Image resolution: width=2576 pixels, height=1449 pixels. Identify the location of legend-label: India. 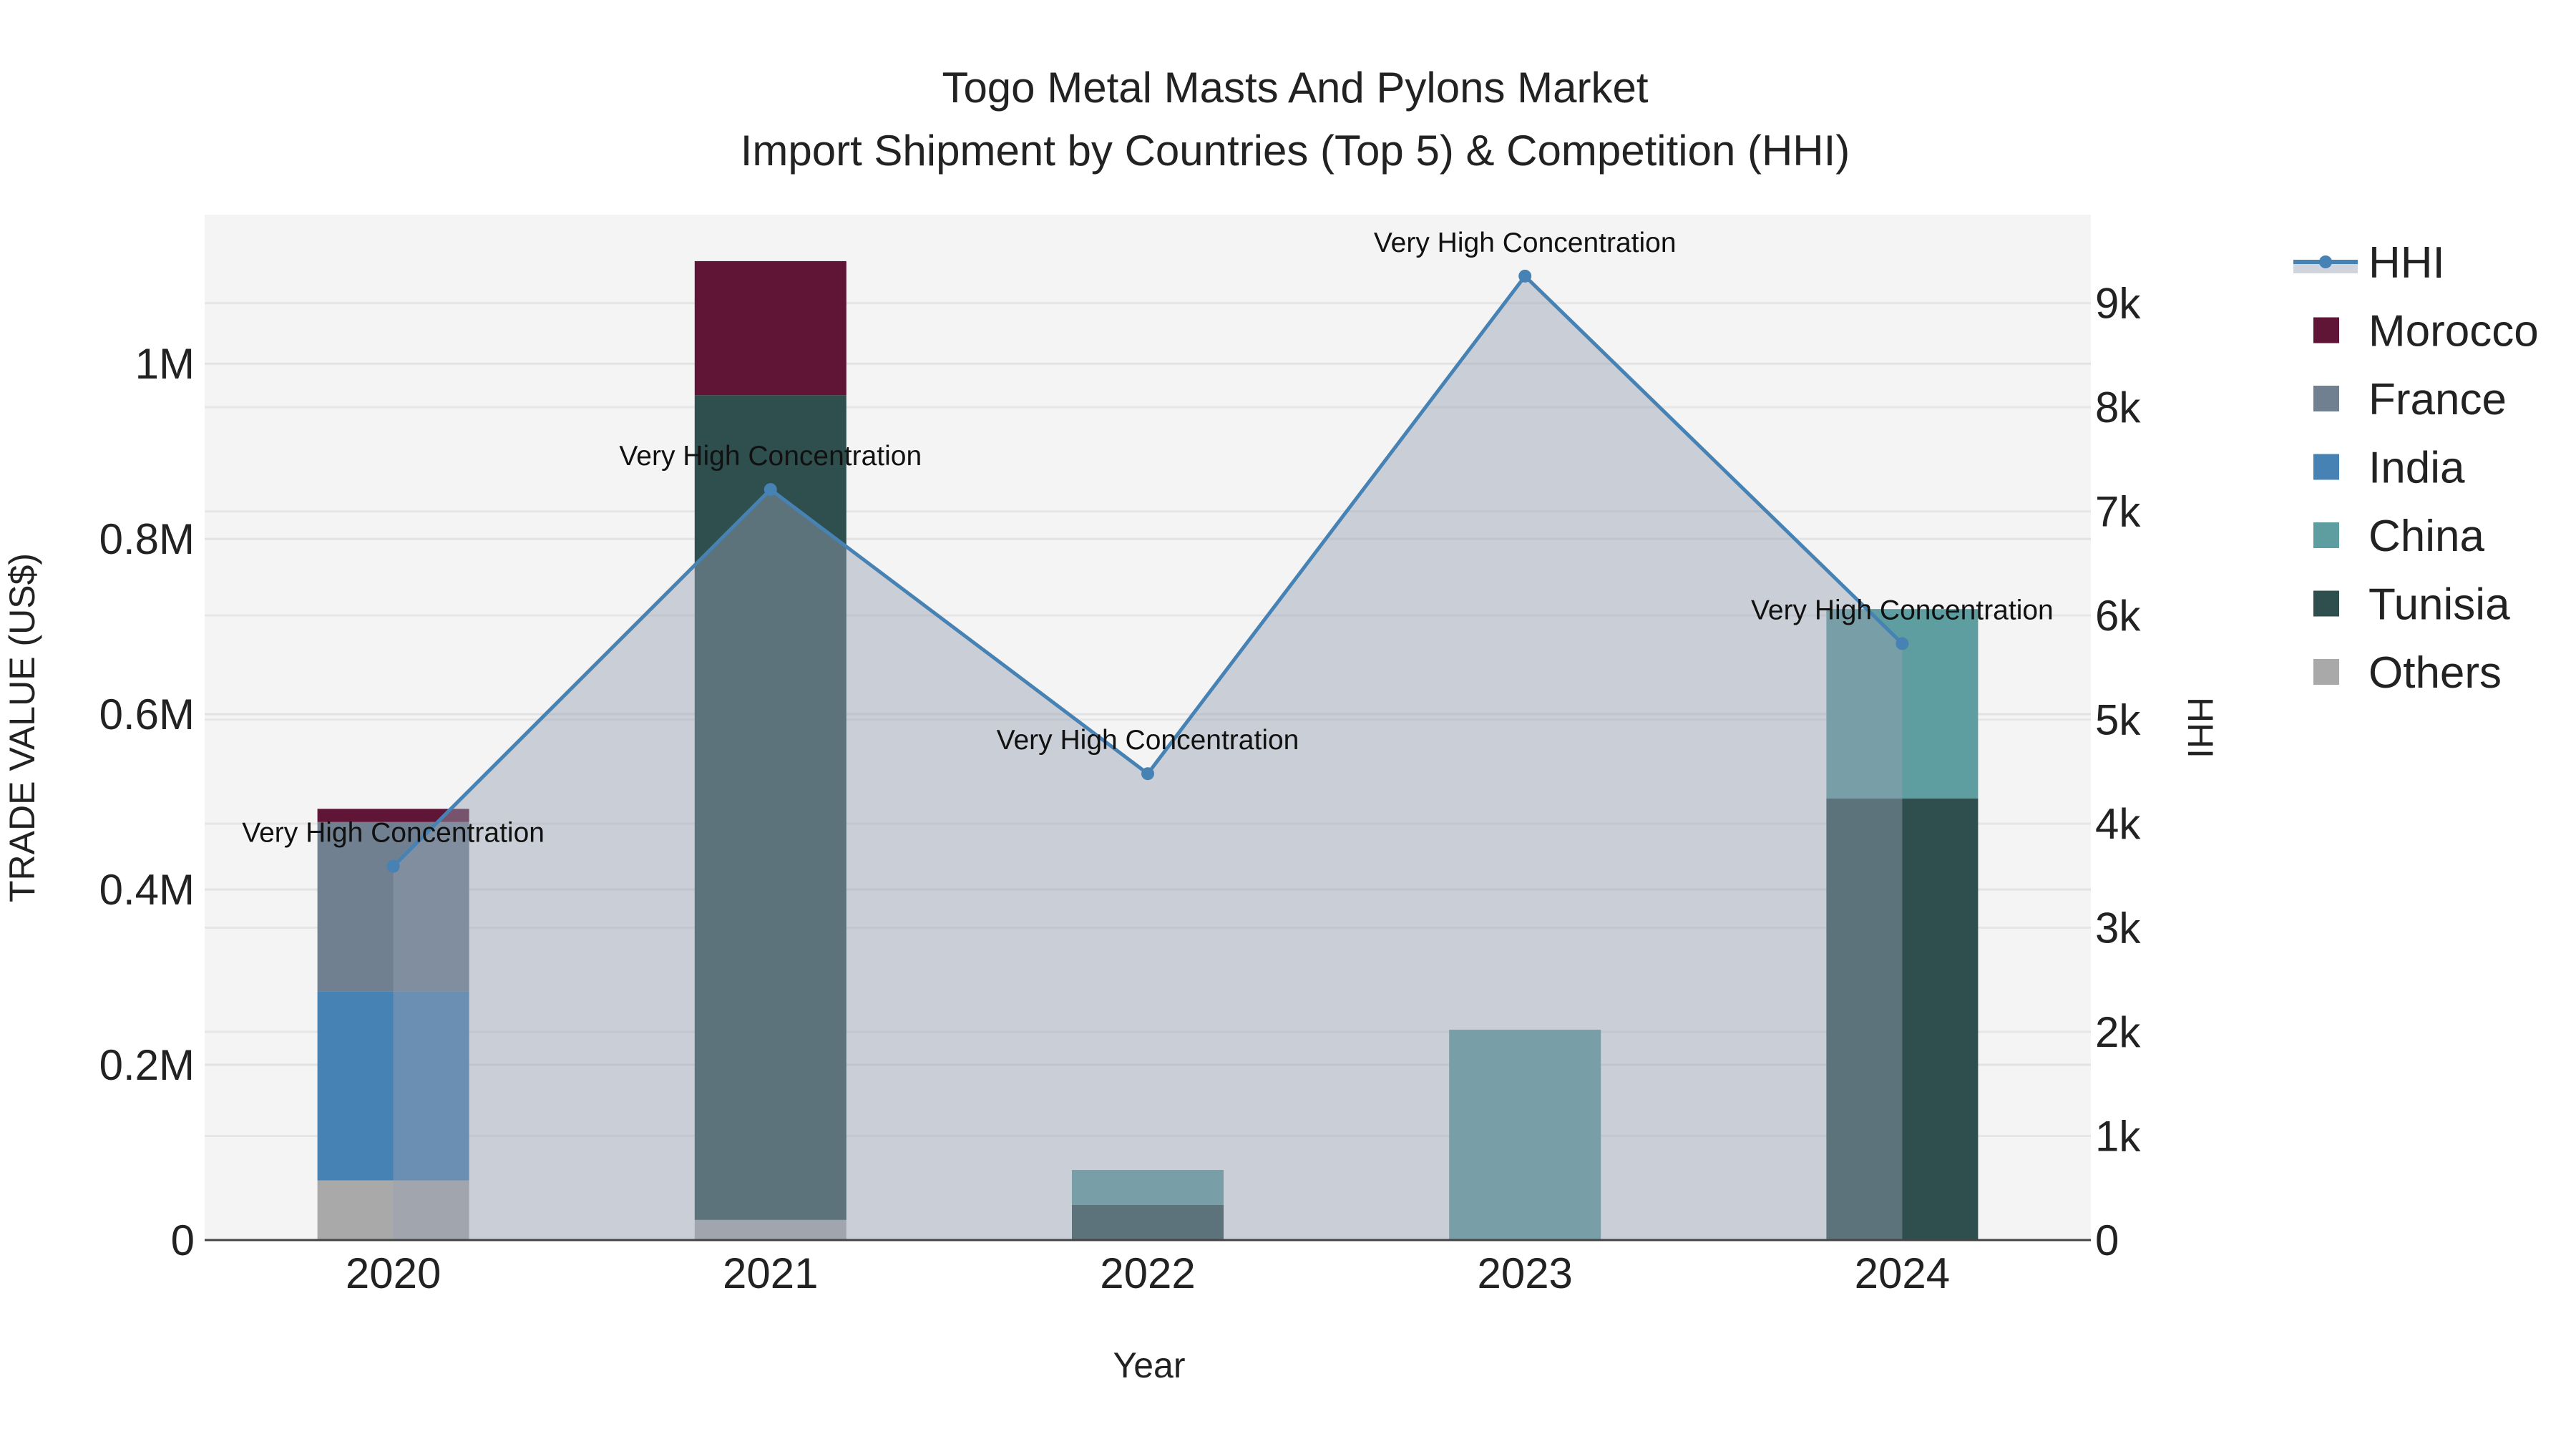
(2416, 468).